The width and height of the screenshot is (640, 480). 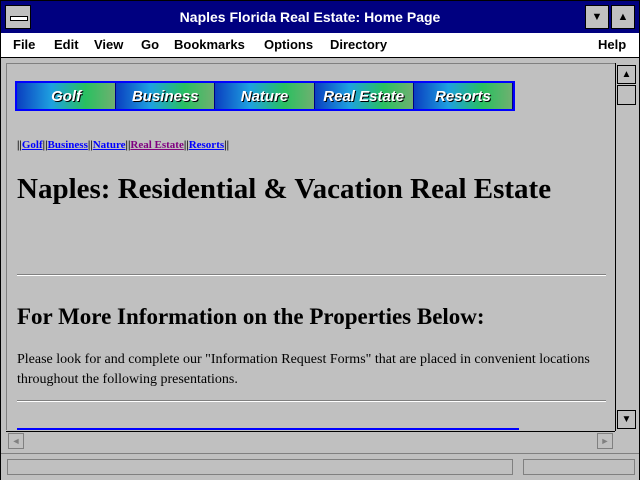 I want to click on nav-link-real-estate: Real Estate, so click(x=156, y=145).